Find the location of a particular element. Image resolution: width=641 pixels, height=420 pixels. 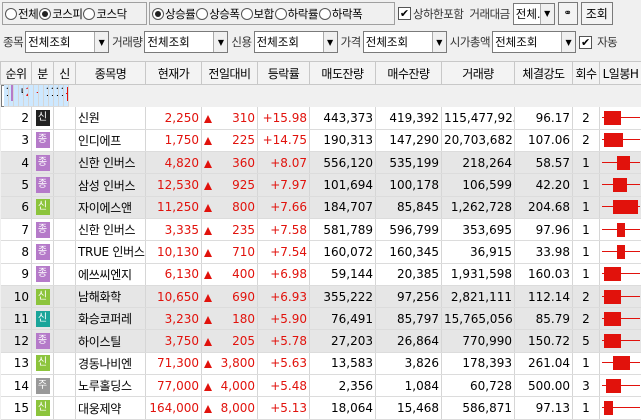

auto-checkbox: ✔ 자동 is located at coordinates (599, 42).